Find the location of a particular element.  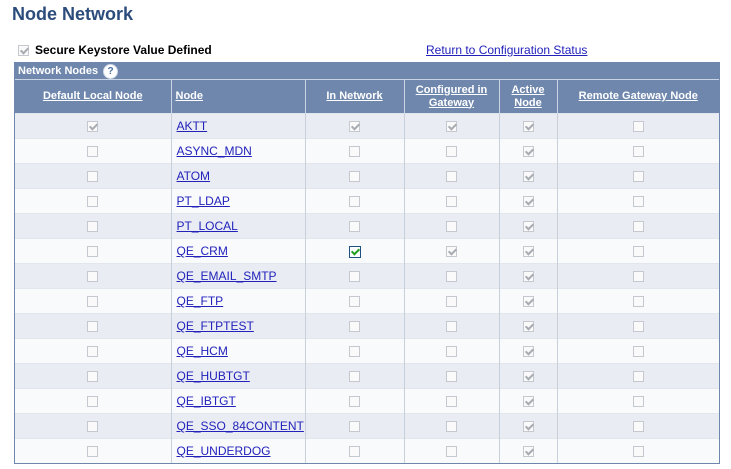

help-icon: ? is located at coordinates (111, 71).